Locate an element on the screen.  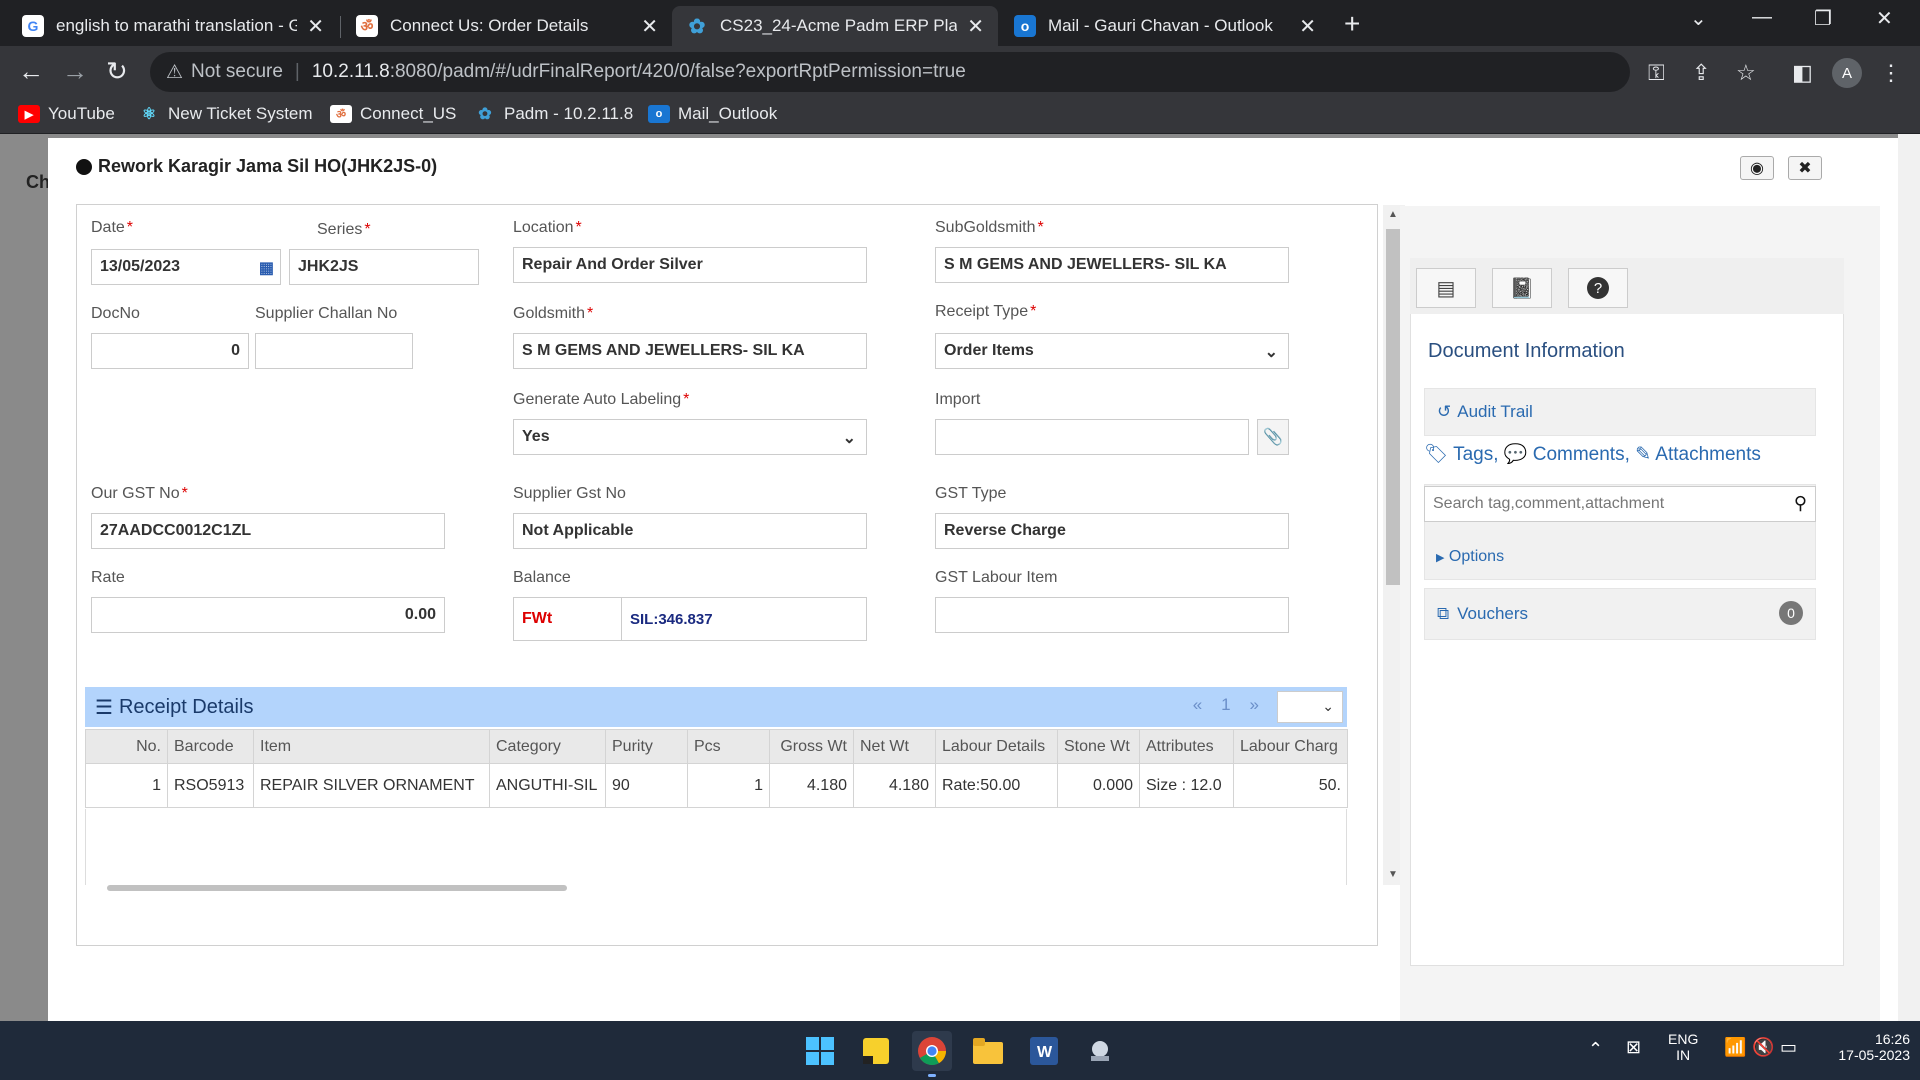
col-header: Category is located at coordinates (547, 746).